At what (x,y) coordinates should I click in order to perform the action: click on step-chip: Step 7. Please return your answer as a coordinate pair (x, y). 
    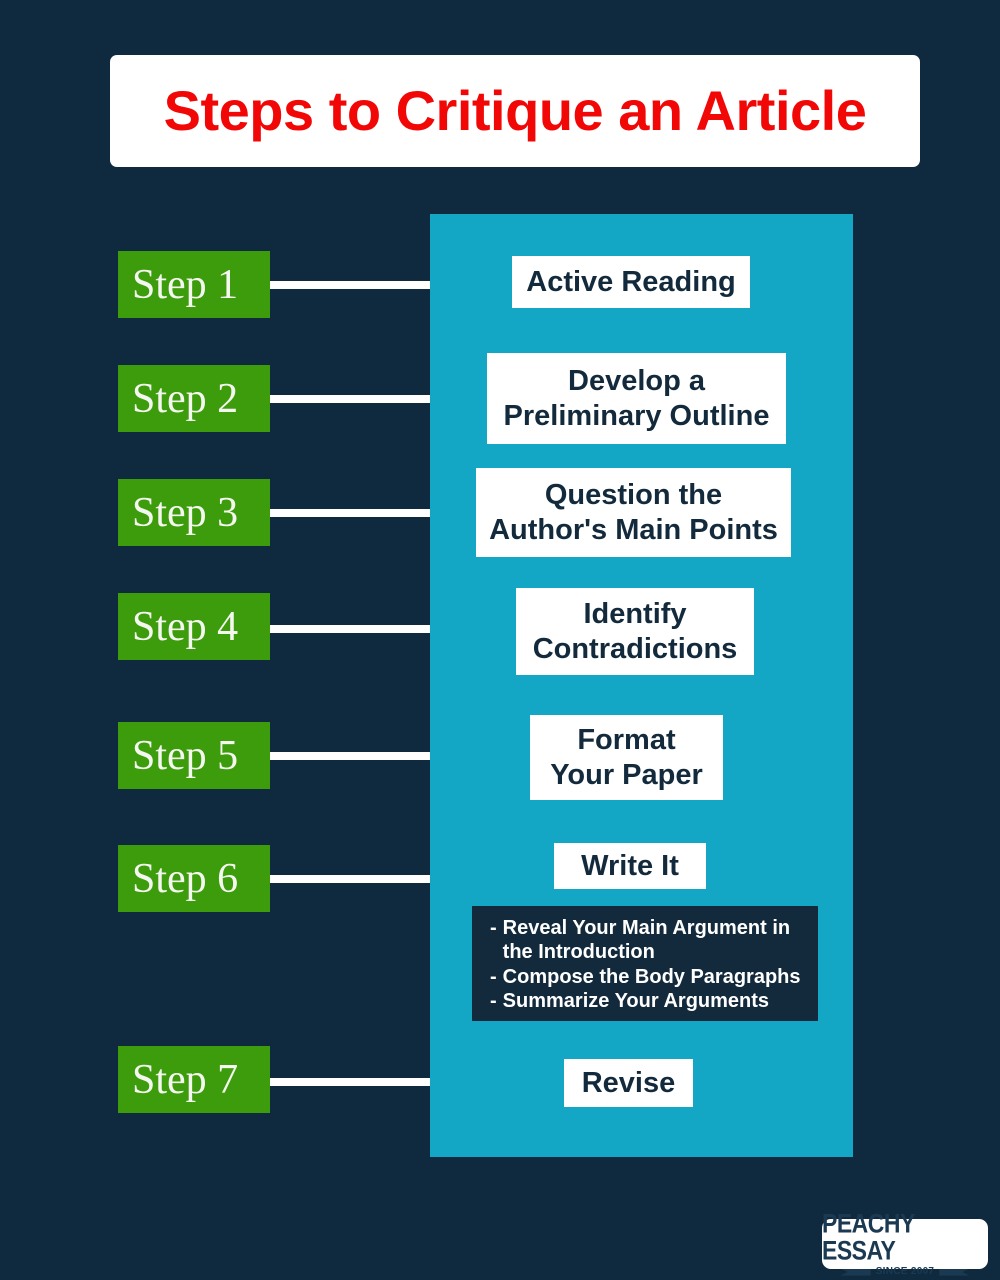
    Looking at the image, I should click on (194, 1079).